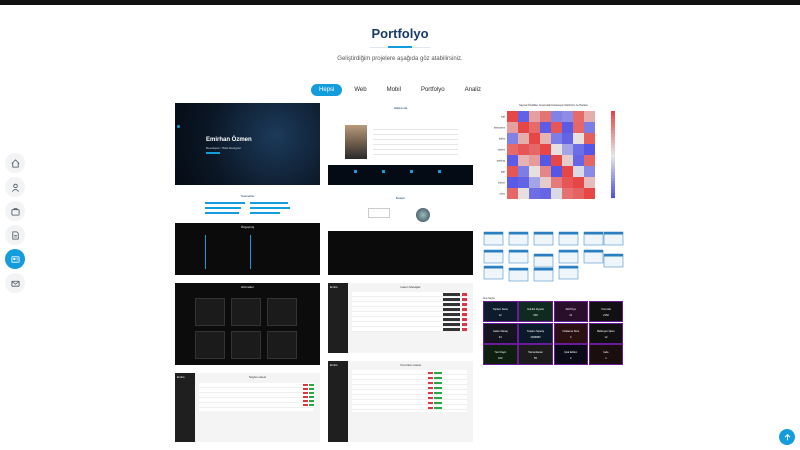 This screenshot has width=800, height=450. What do you see at coordinates (15, 283) in the screenshot?
I see `nav-contact` at bounding box center [15, 283].